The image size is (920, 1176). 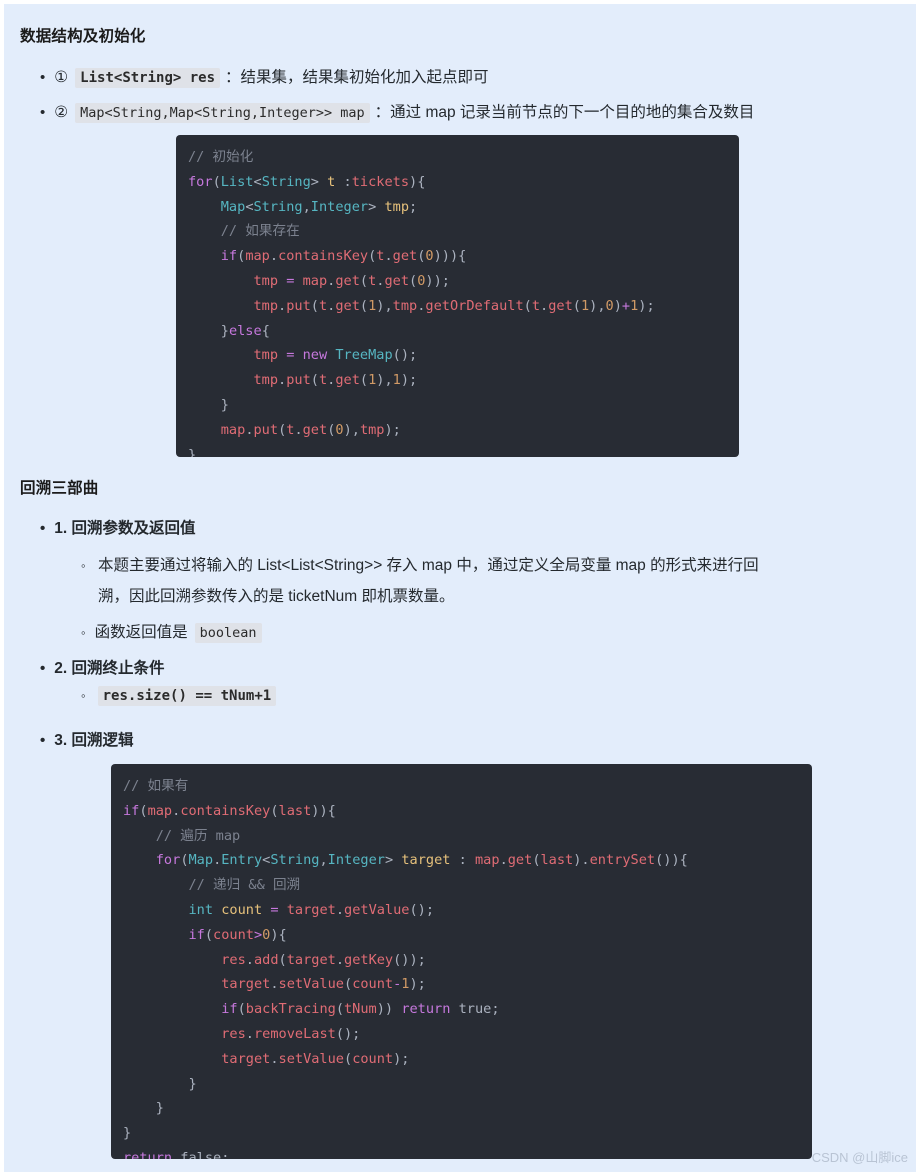 I want to click on code-line: // 初始化, so click(x=221, y=157).